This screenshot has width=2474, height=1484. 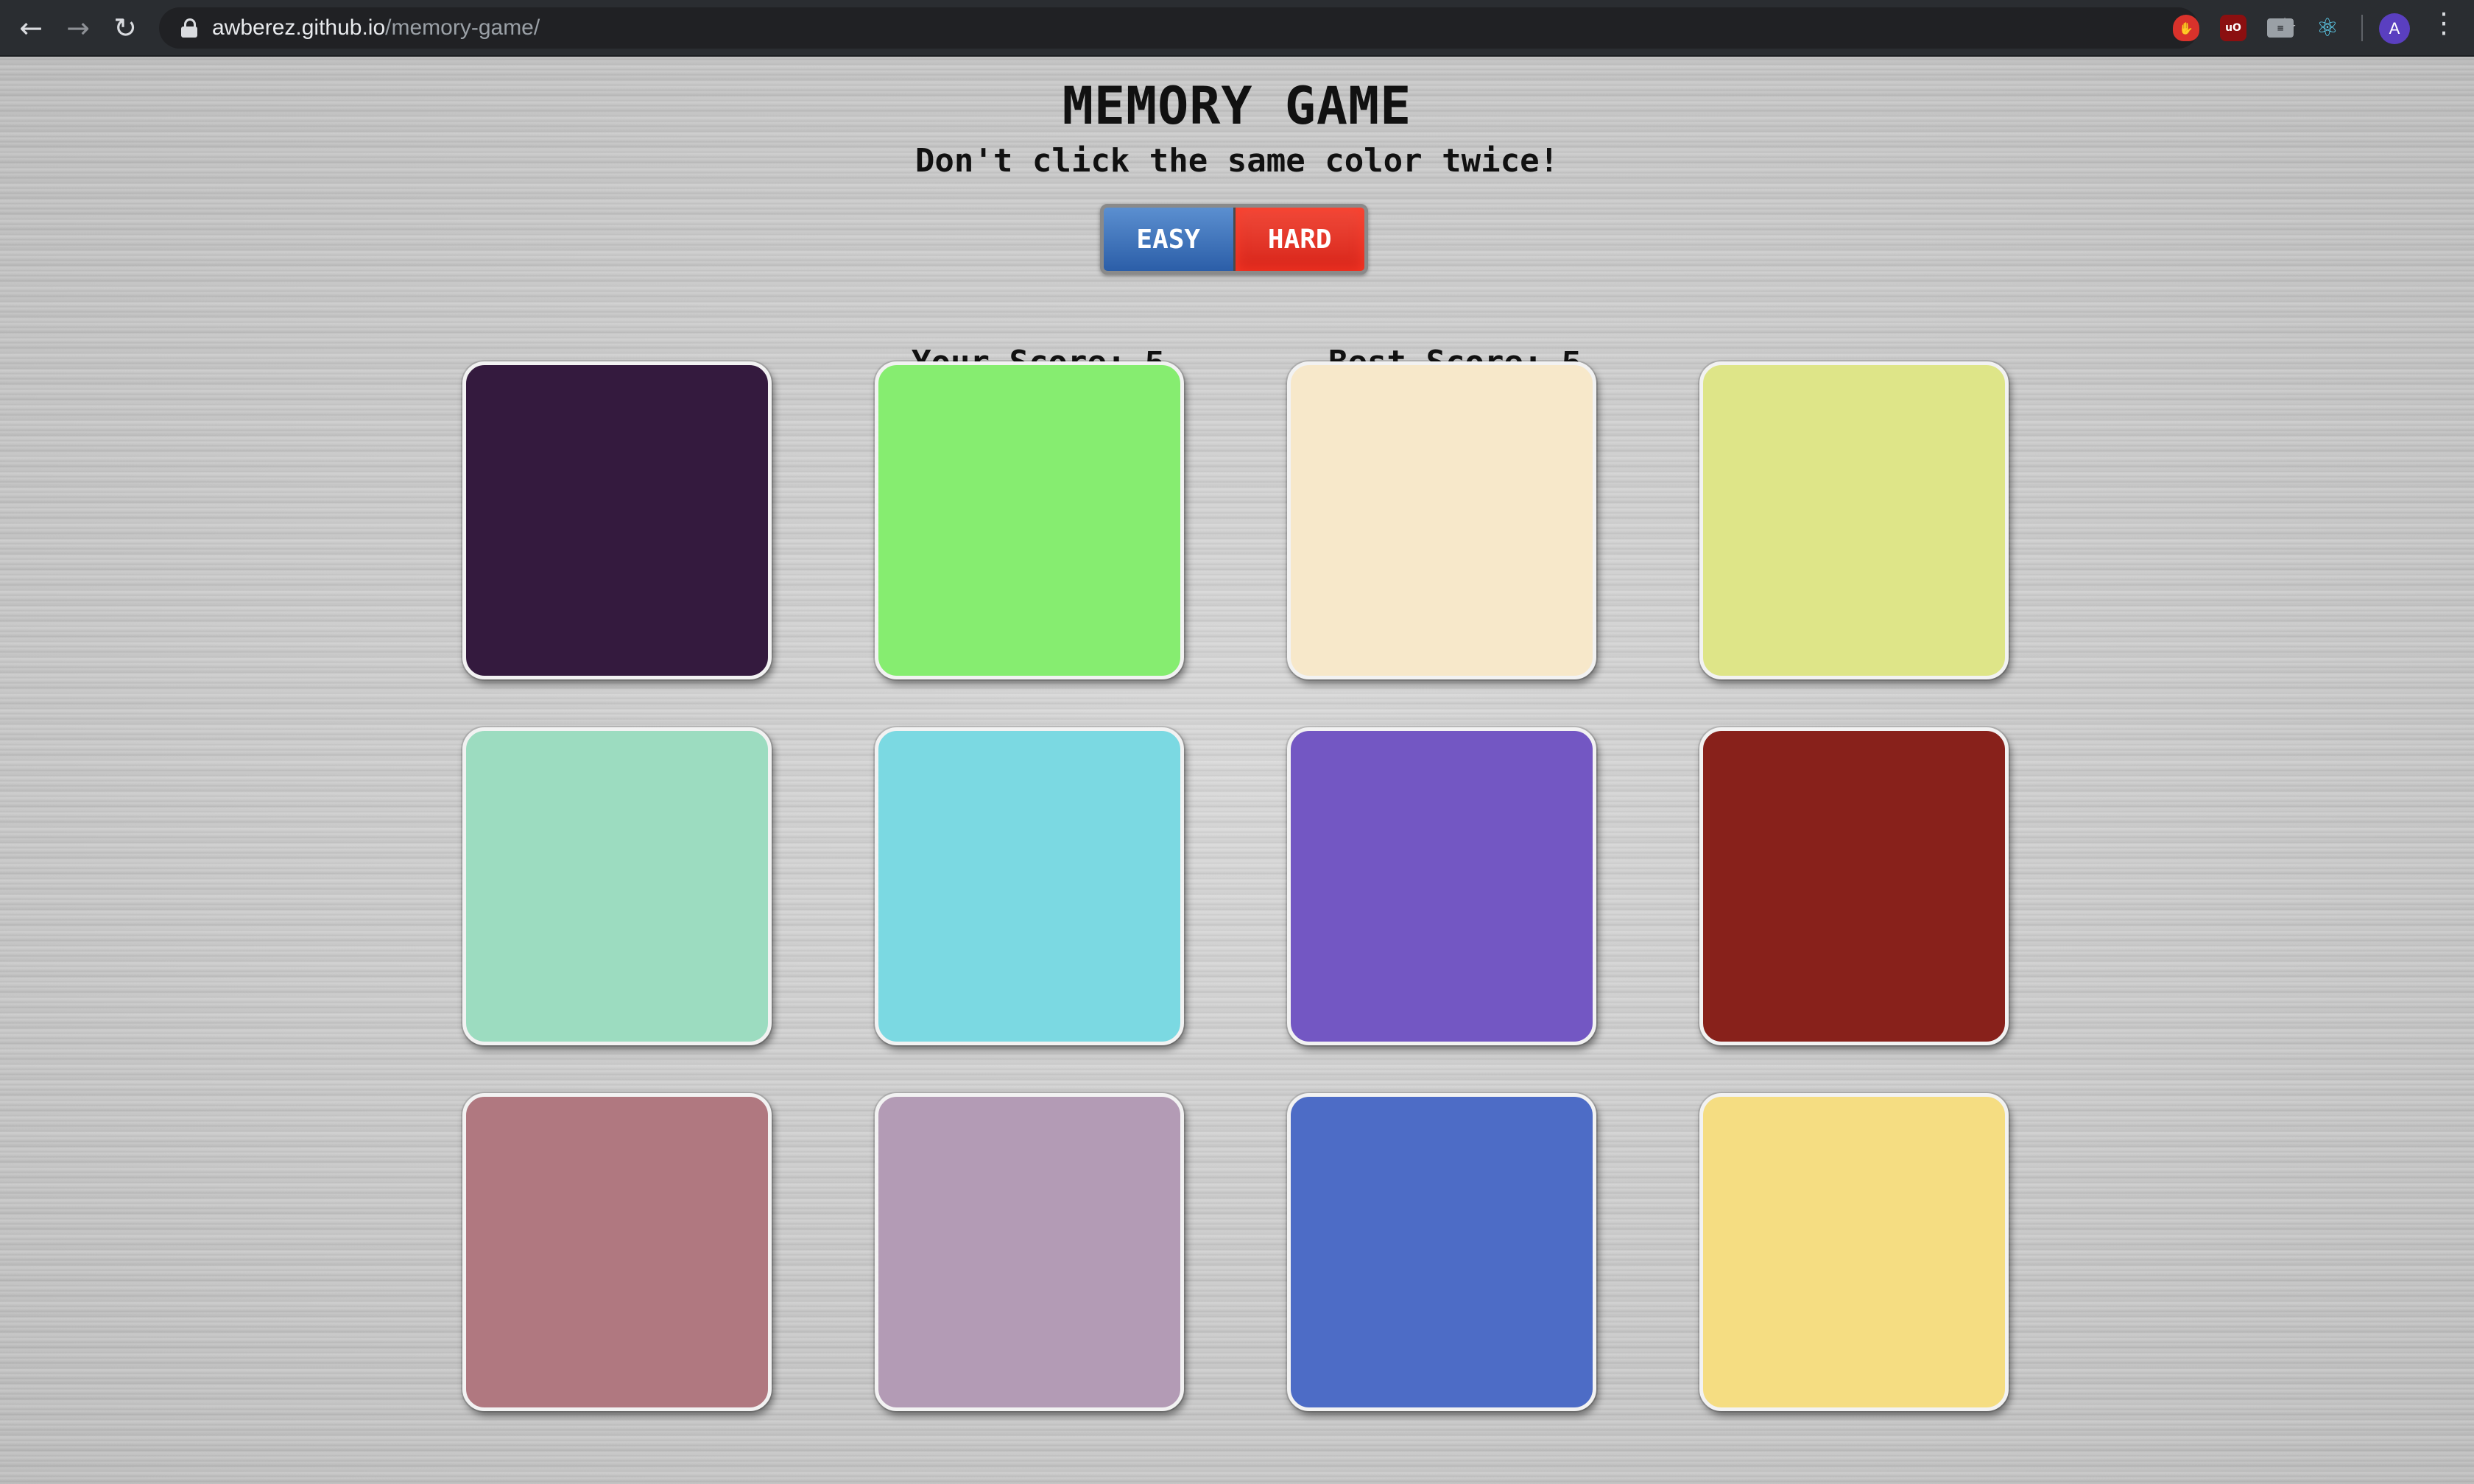 What do you see at coordinates (31, 28) in the screenshot?
I see `back-arrow-icon: ←` at bounding box center [31, 28].